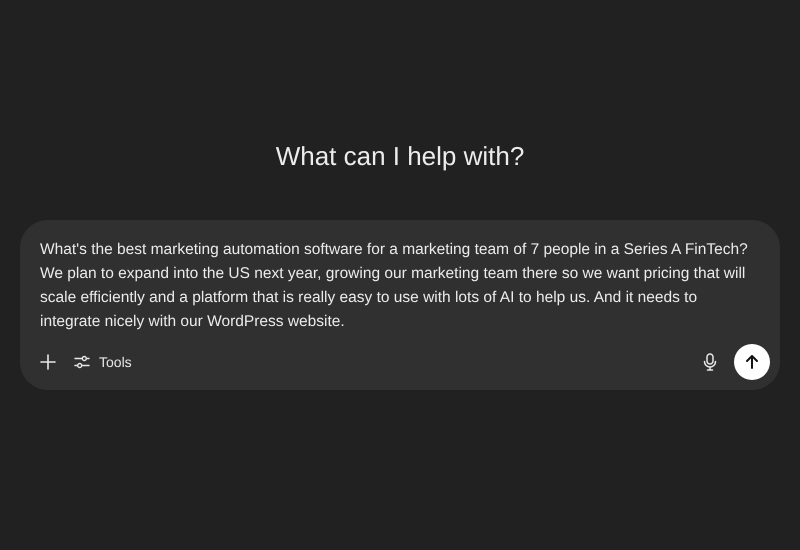  What do you see at coordinates (103, 362) in the screenshot?
I see `tools-button: Tools` at bounding box center [103, 362].